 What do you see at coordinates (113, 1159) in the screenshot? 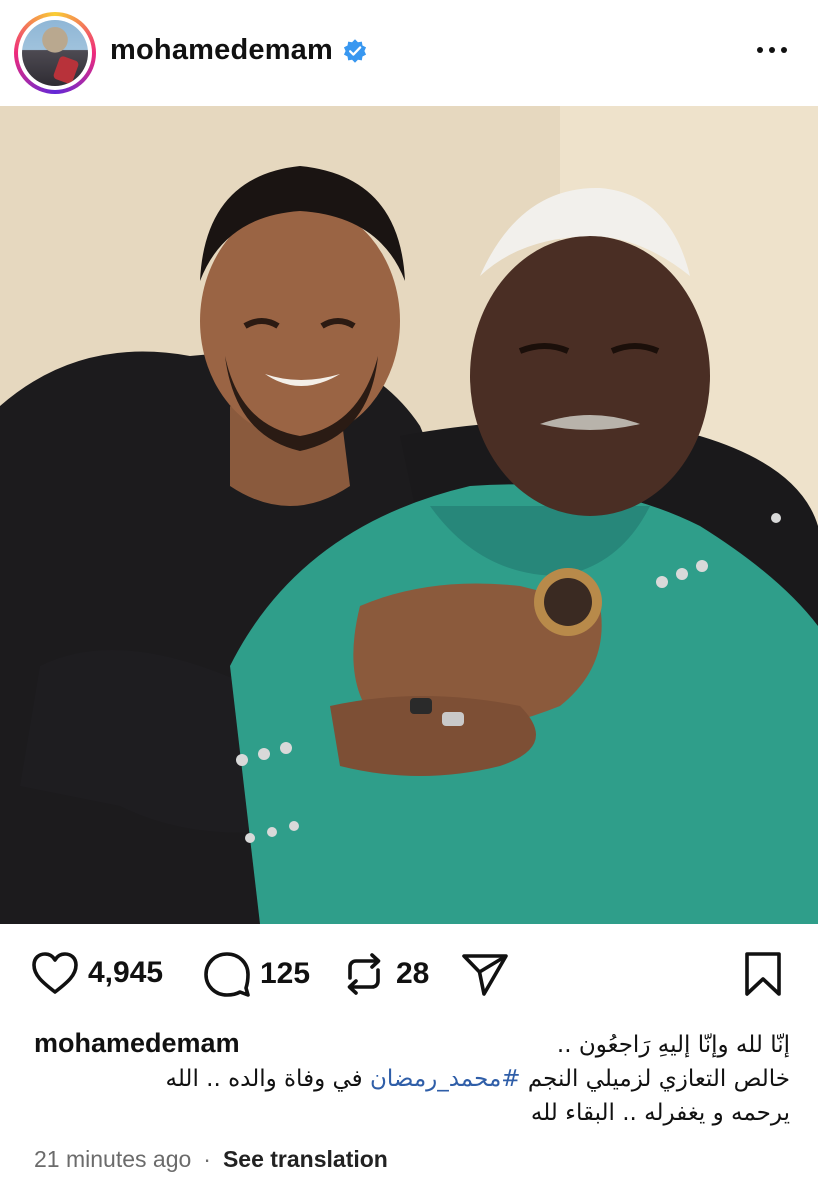
I see `post-timestamp: 21 minutes ago` at bounding box center [113, 1159].